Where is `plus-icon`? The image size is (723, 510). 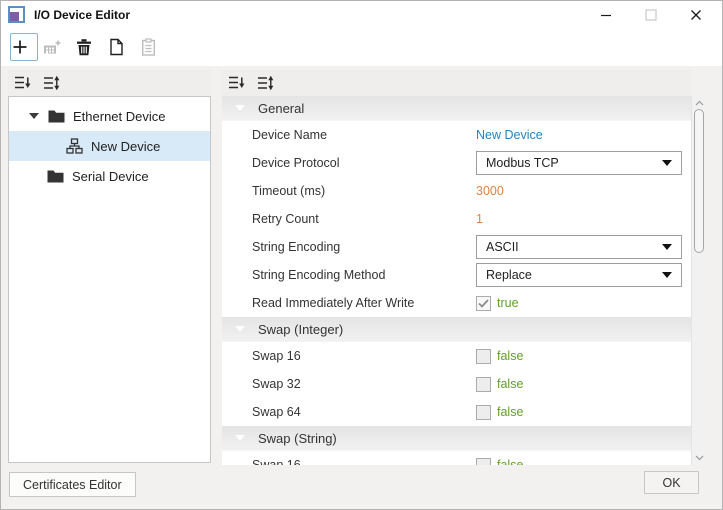
plus-icon is located at coordinates (20, 47).